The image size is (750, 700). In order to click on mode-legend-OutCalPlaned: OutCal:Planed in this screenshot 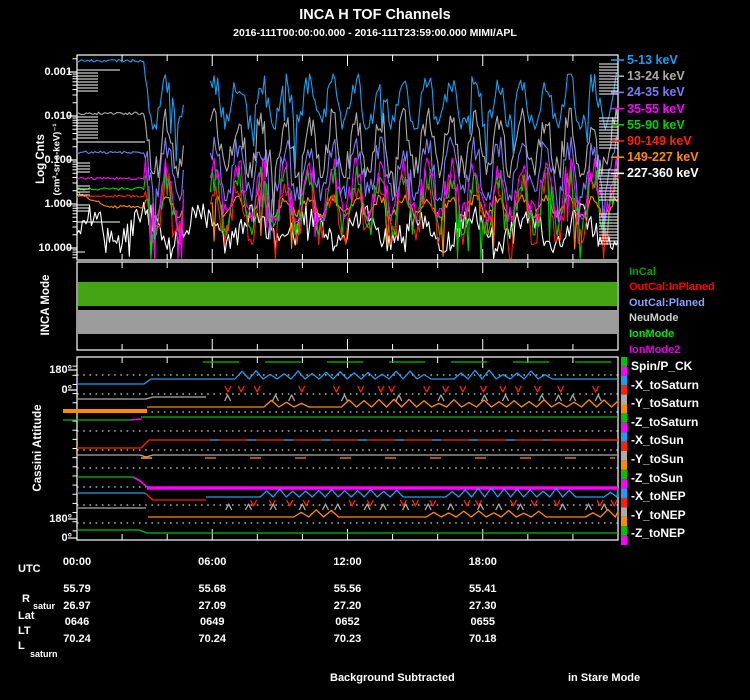, I will do `click(667, 302)`.